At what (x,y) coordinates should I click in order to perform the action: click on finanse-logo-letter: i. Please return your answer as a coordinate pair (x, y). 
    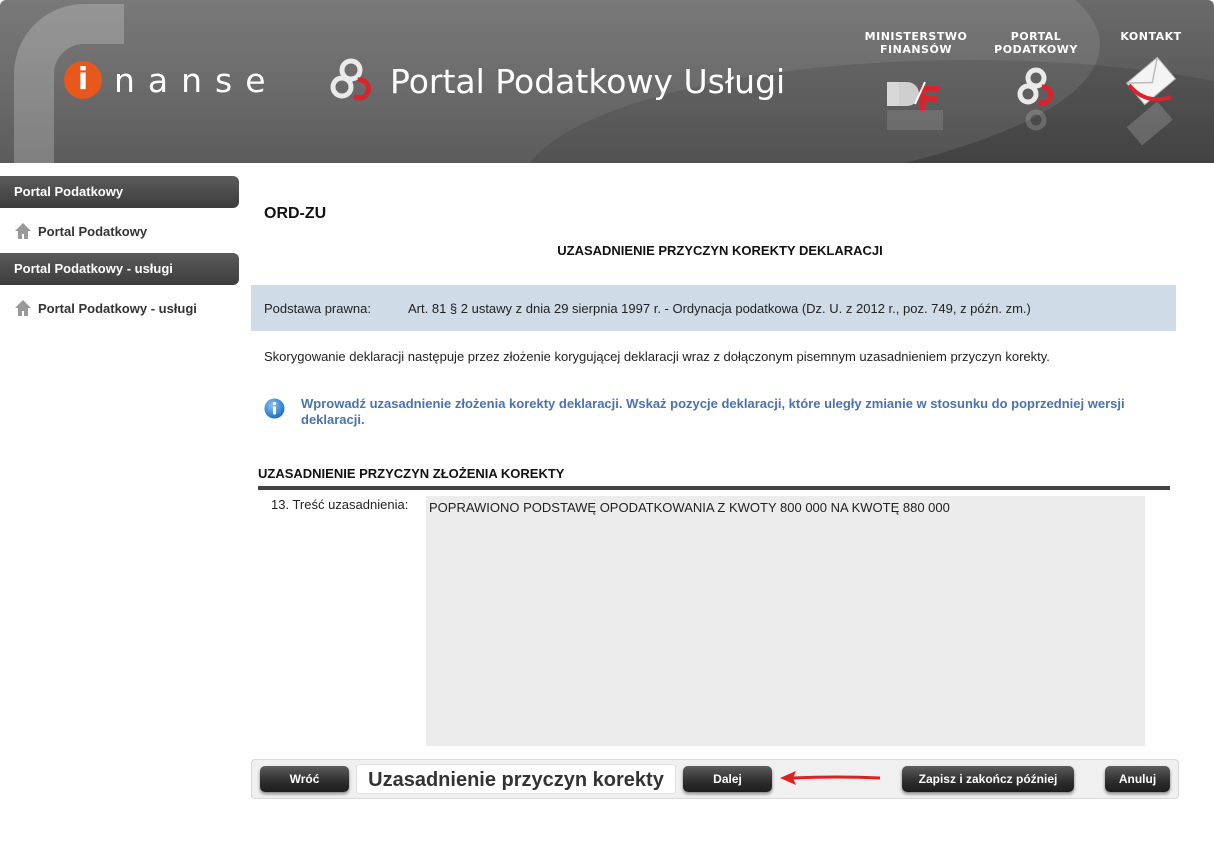
    Looking at the image, I should click on (83, 80).